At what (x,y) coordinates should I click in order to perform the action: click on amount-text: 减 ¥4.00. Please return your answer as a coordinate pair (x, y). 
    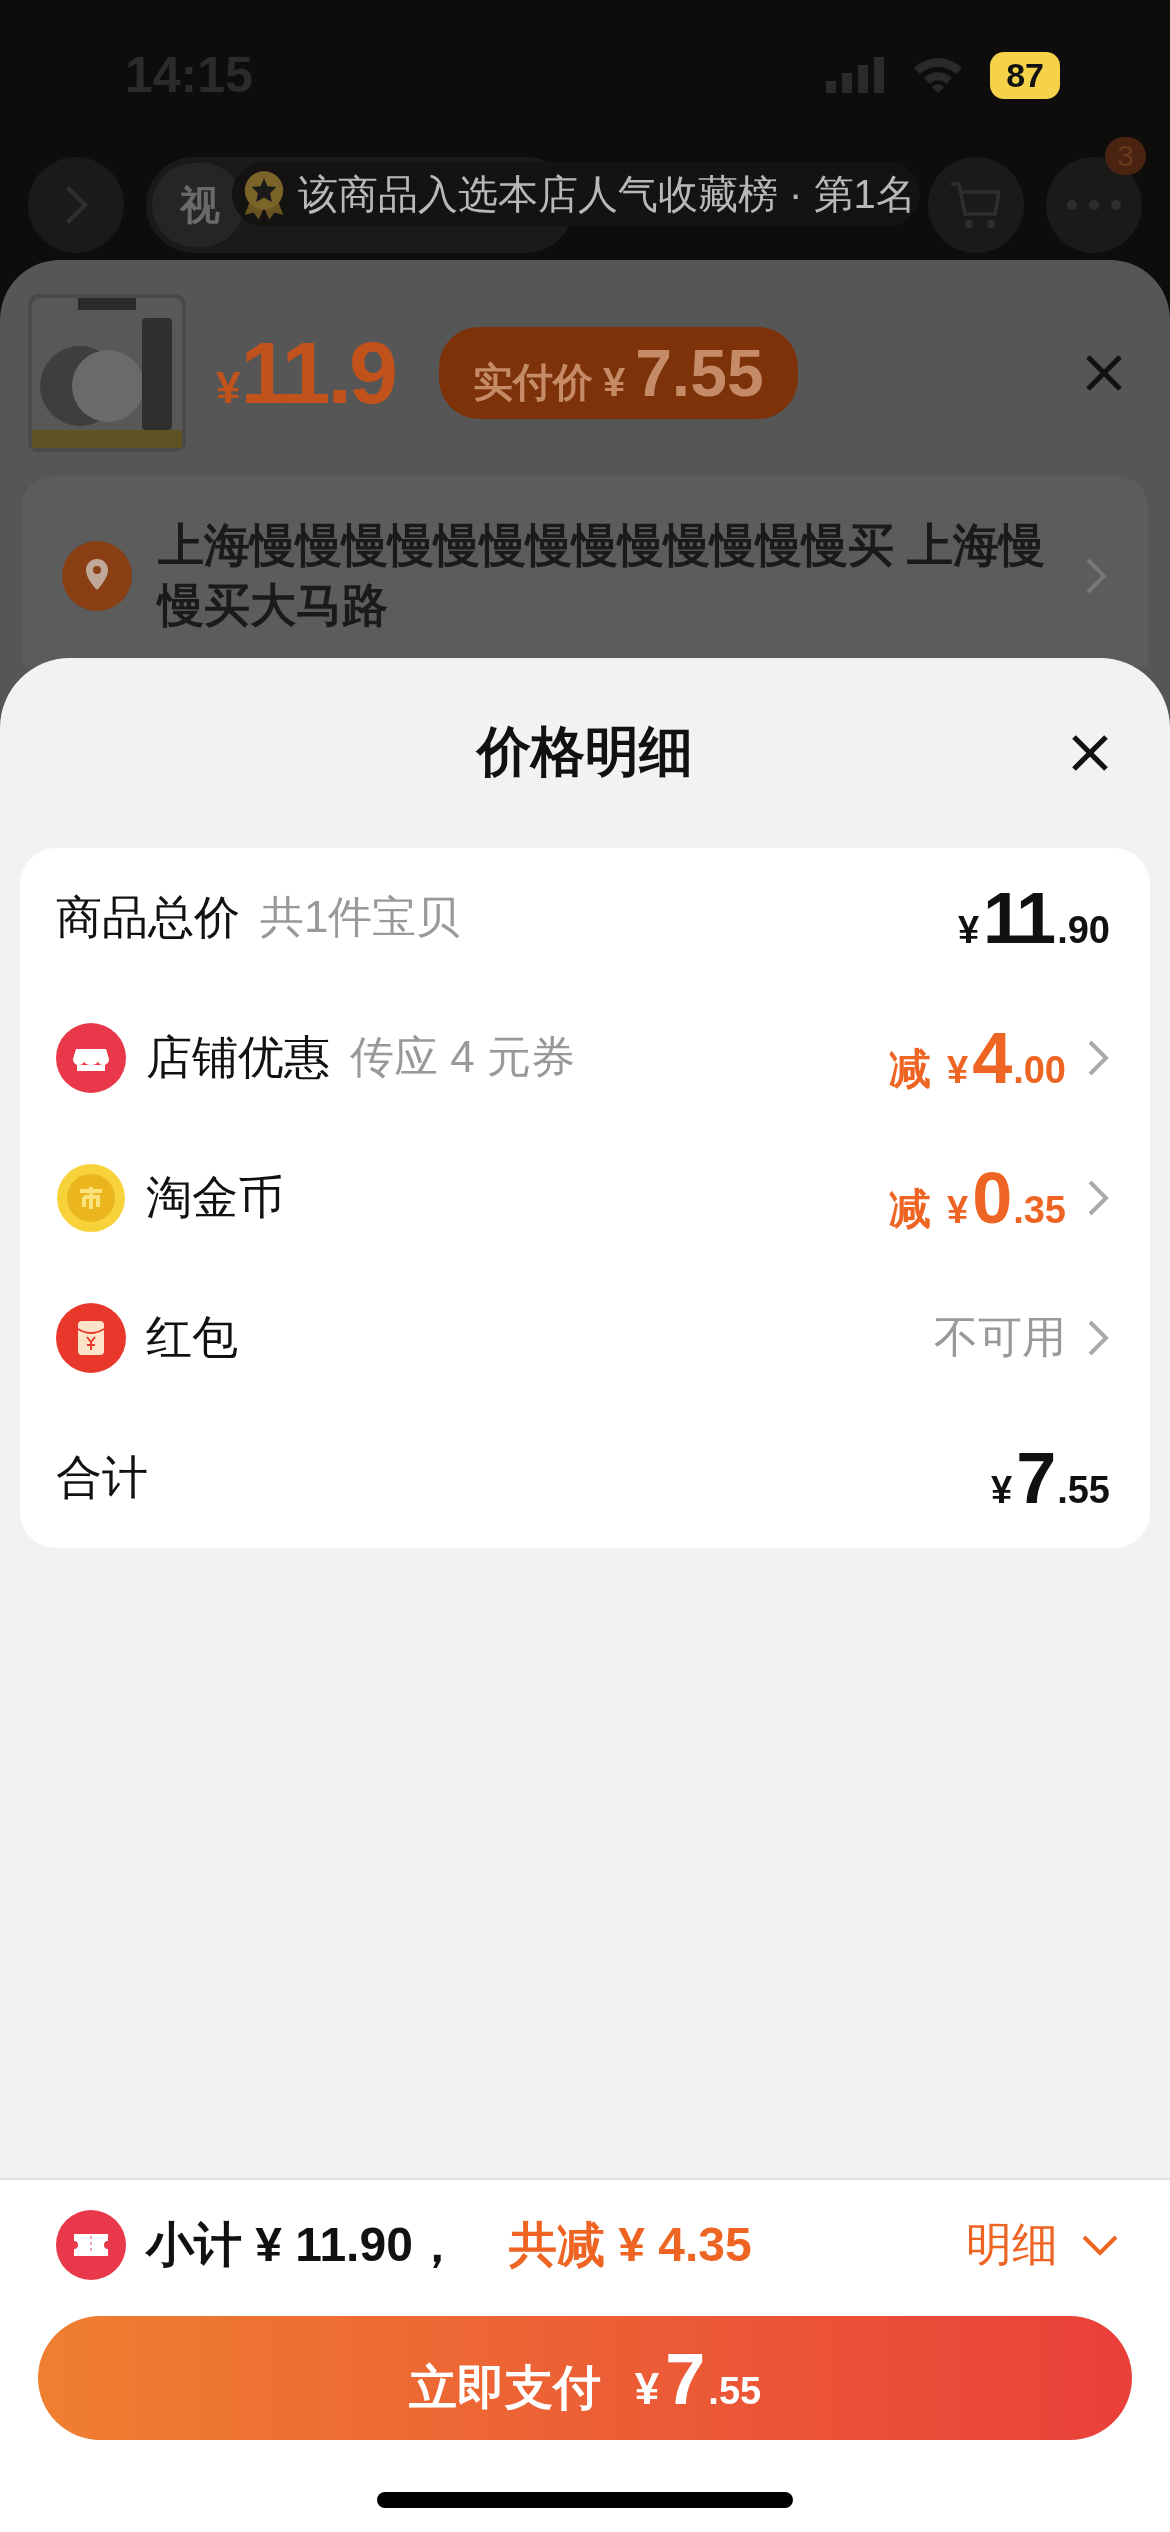
    Looking at the image, I should click on (977, 1057).